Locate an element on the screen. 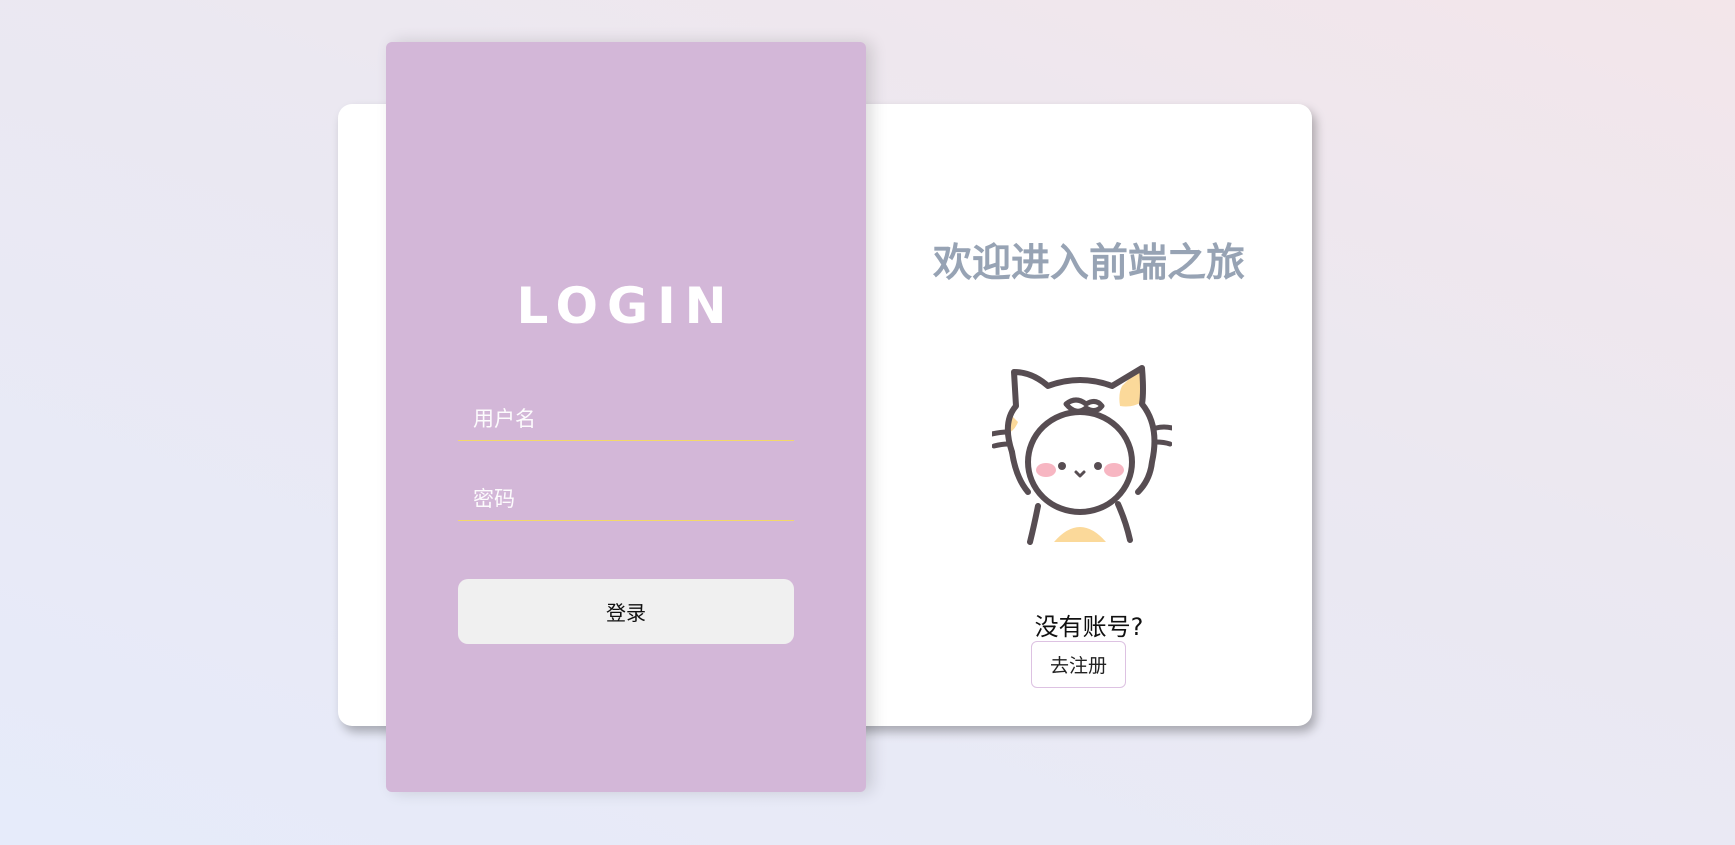  username-input is located at coordinates (626, 419).